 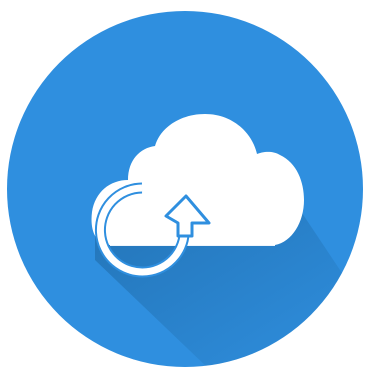 What do you see at coordinates (192, 245) in the screenshot?
I see `cloud-bottom-edge` at bounding box center [192, 245].